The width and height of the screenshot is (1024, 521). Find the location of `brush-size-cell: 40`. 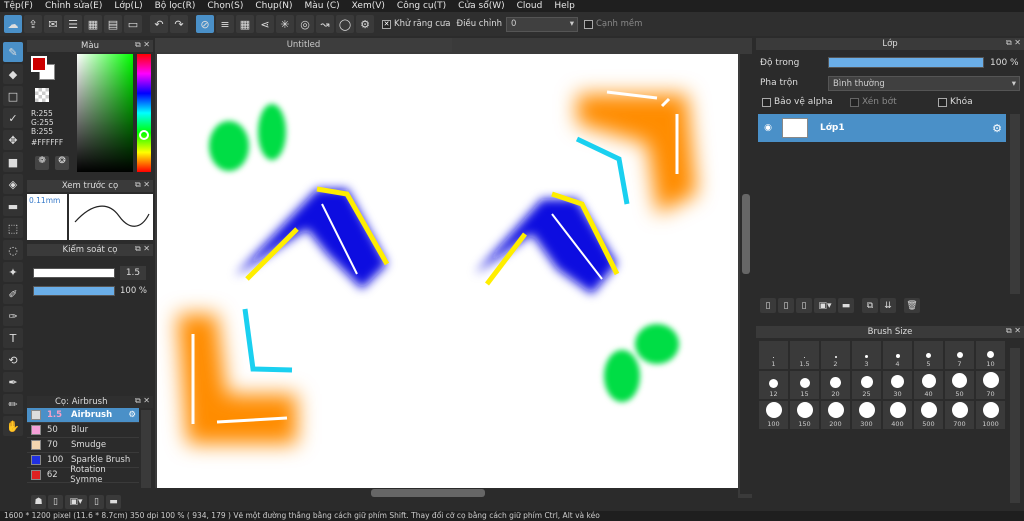

brush-size-cell: 40 is located at coordinates (928, 385).